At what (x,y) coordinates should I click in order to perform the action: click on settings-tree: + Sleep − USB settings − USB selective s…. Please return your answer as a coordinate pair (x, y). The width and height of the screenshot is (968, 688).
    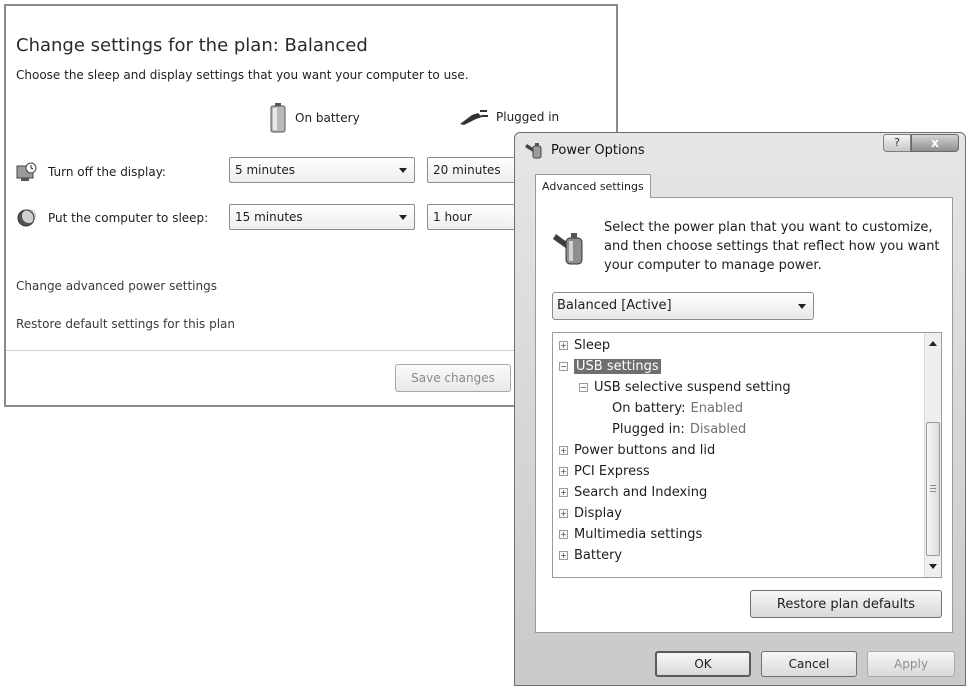
    Looking at the image, I should click on (747, 455).